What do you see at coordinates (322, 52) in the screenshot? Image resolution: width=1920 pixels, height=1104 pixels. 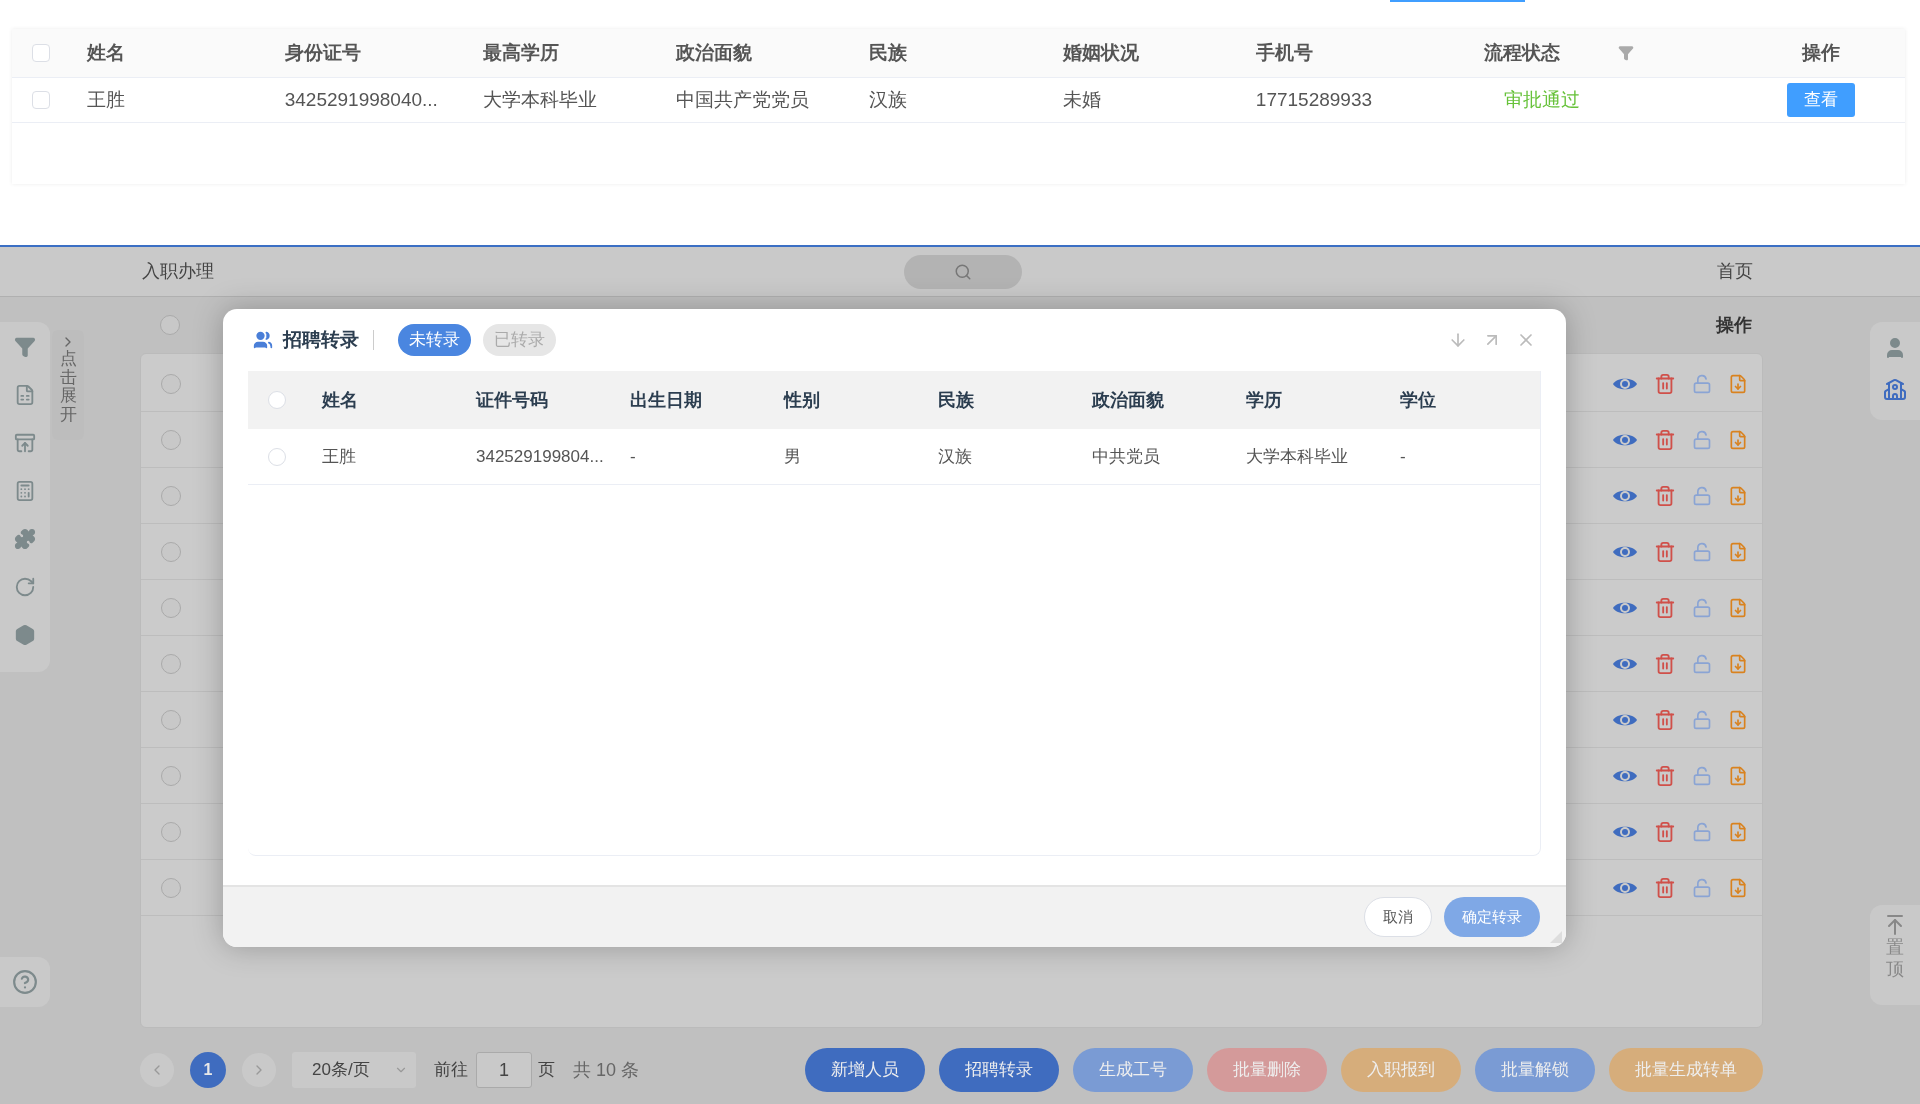 I see `column-header: 身份证号` at bounding box center [322, 52].